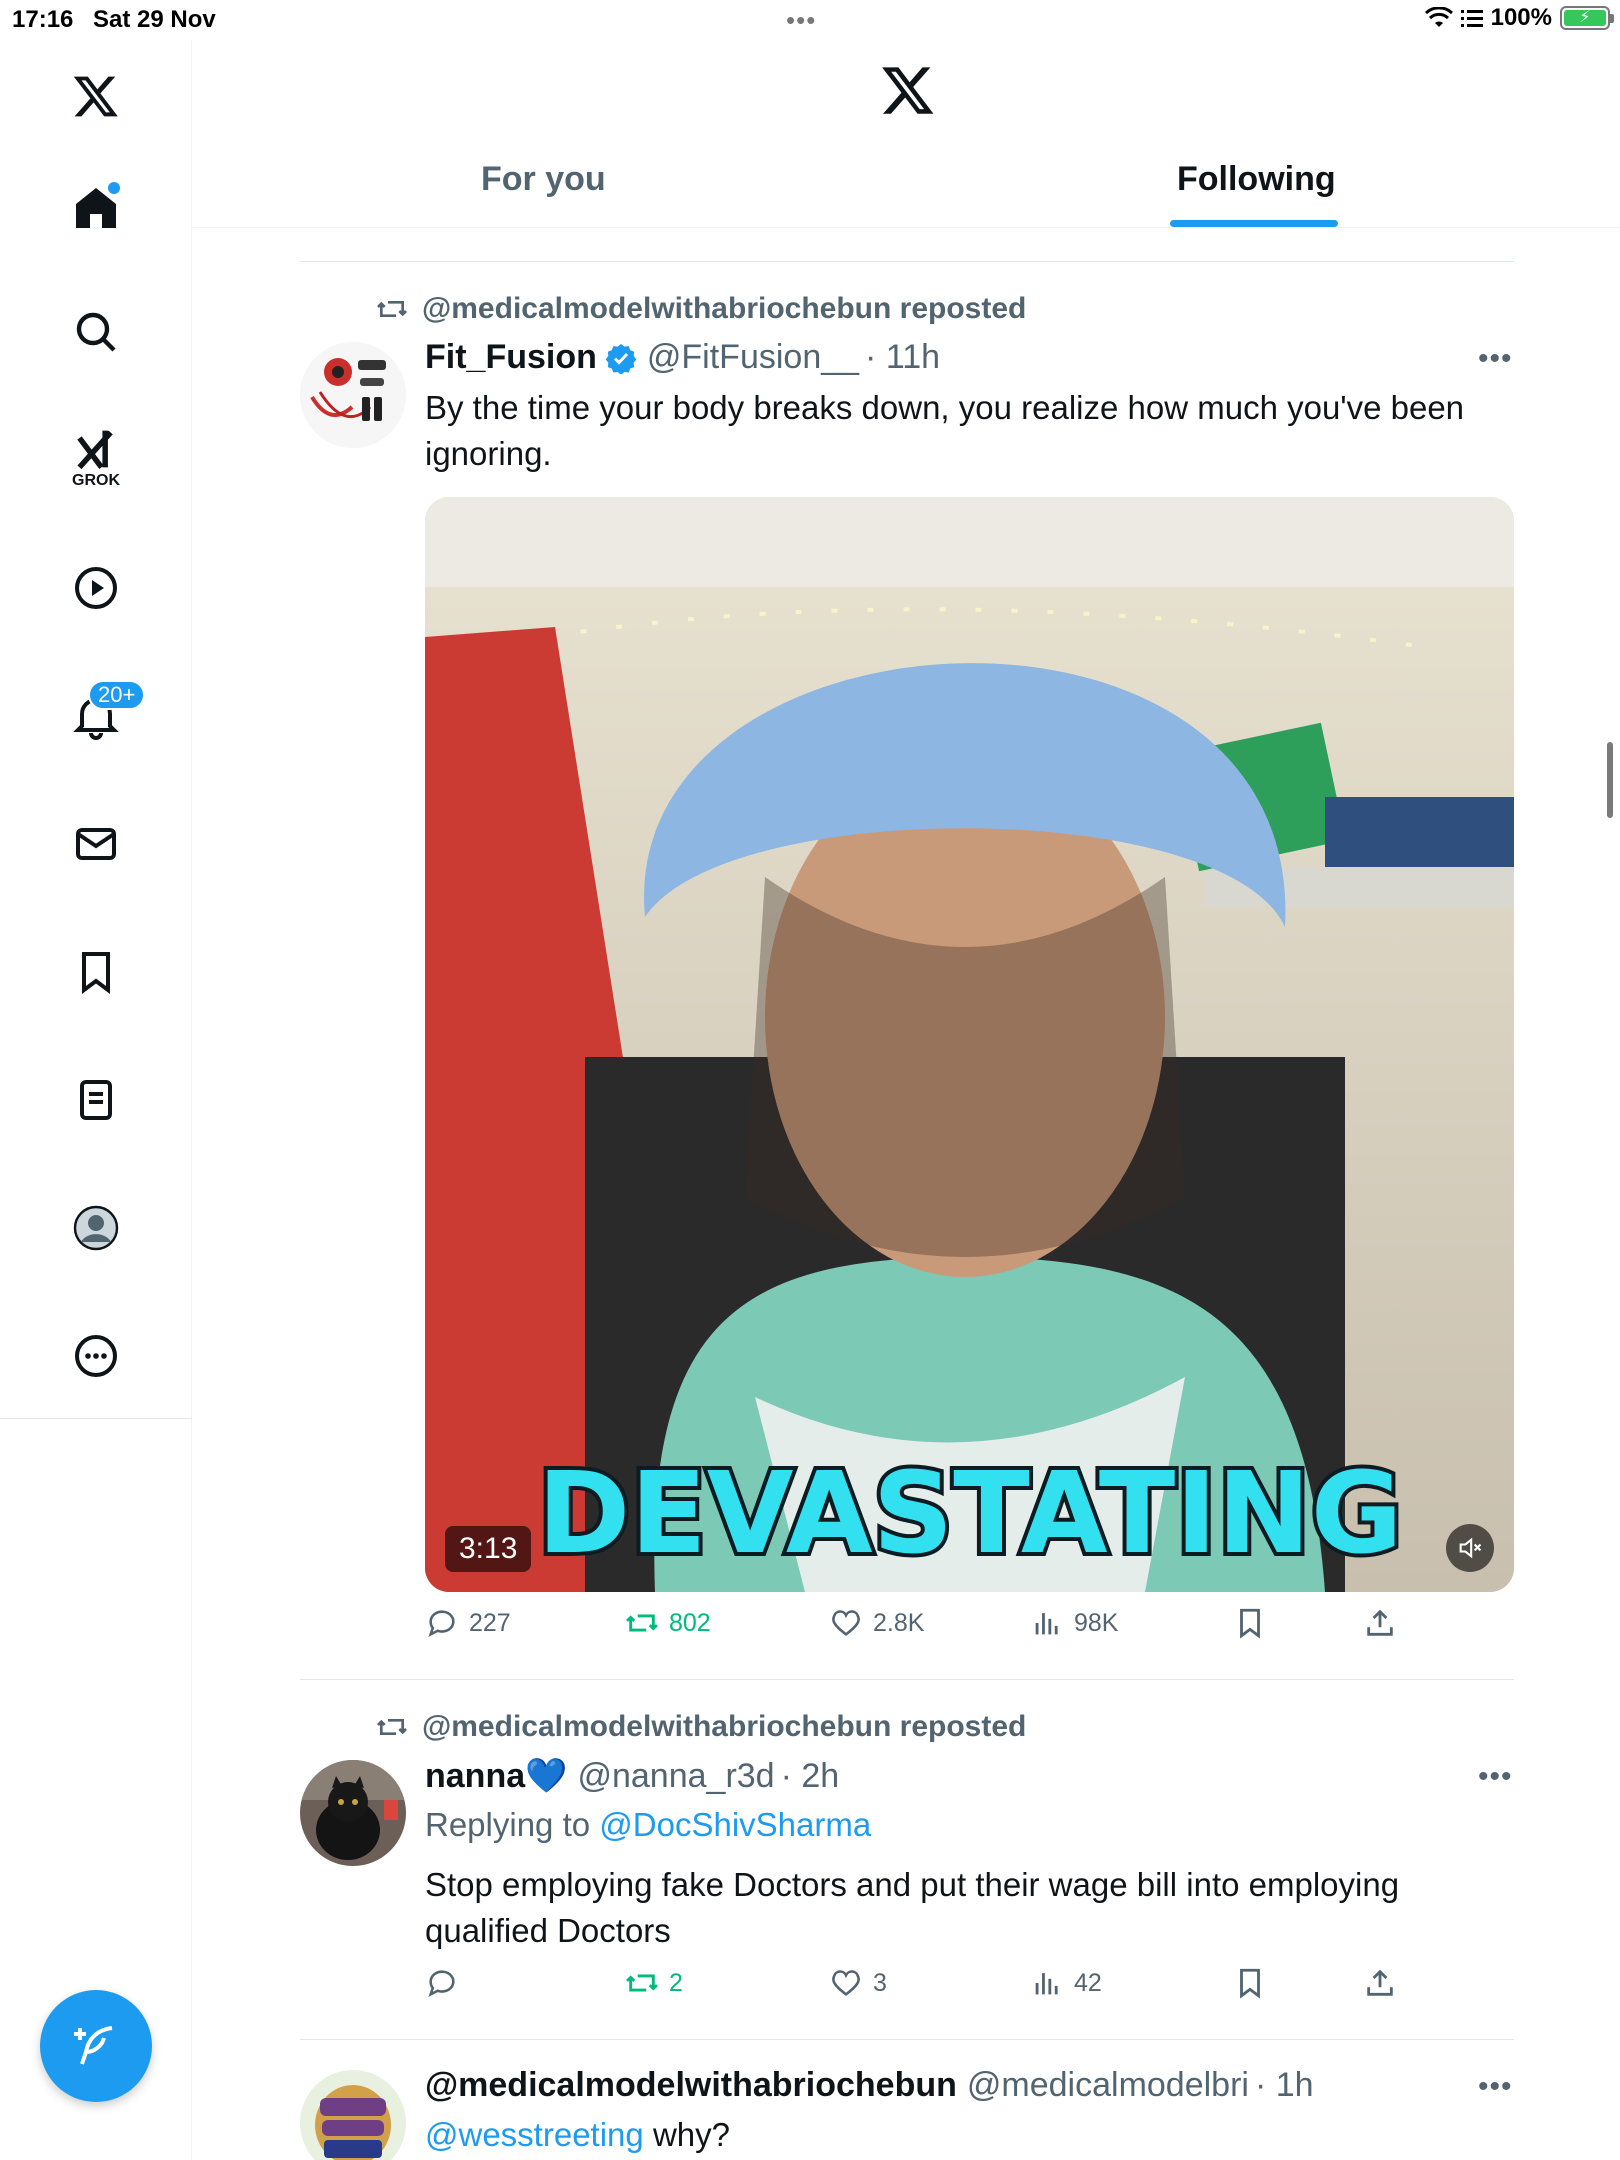 The width and height of the screenshot is (1620, 2160). Describe the element at coordinates (114, 188) in the screenshot. I see `home-unread-dot` at that location.